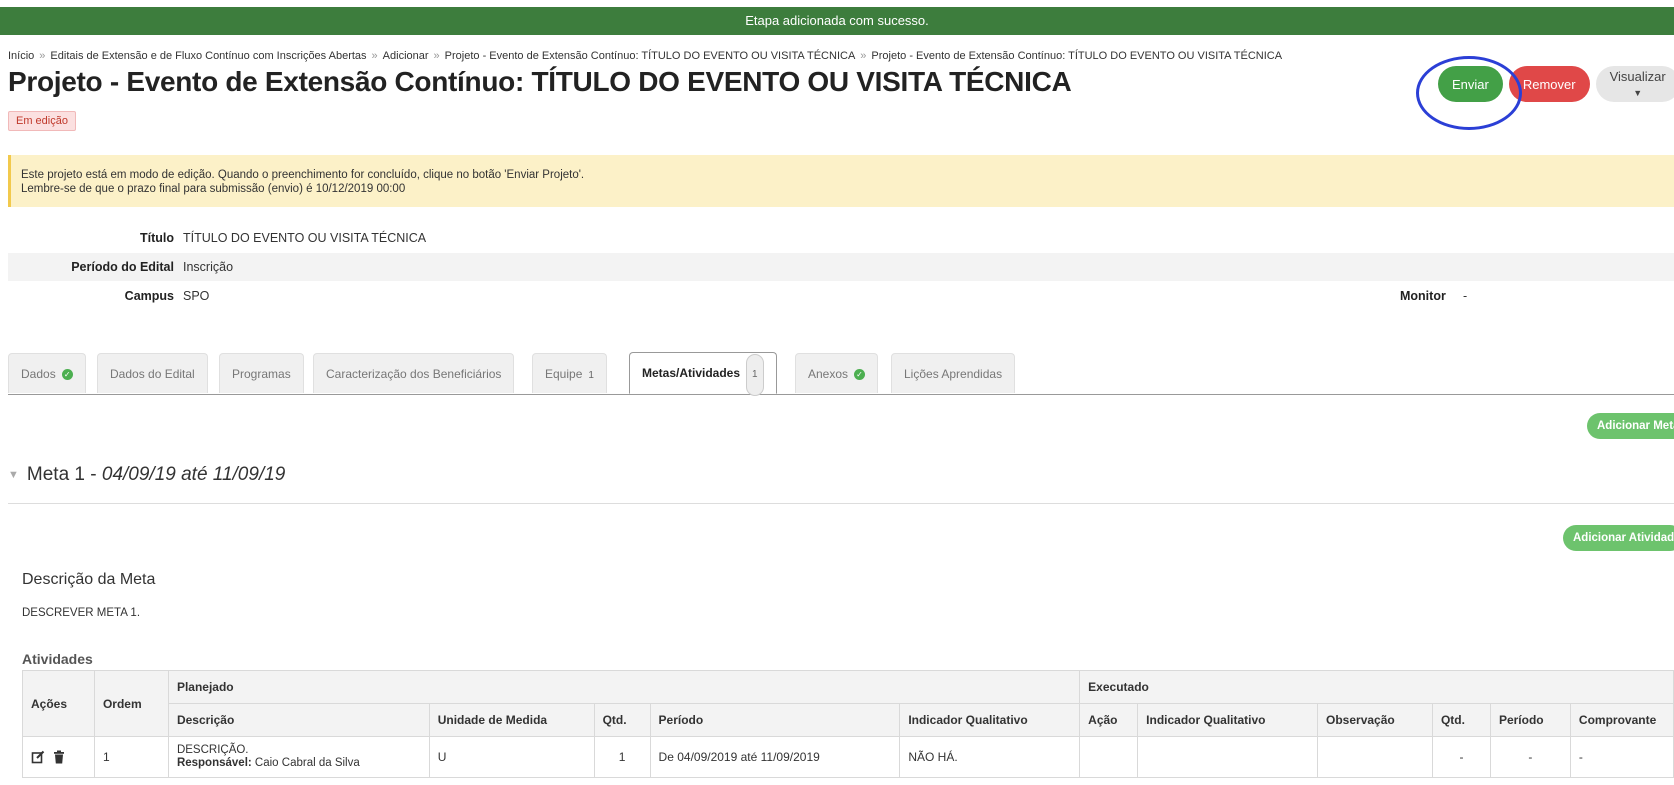 Image resolution: width=1674 pixels, height=785 pixels. Describe the element at coordinates (406, 56) in the screenshot. I see `breadcrumb-item-adicionar: Adicionar` at that location.